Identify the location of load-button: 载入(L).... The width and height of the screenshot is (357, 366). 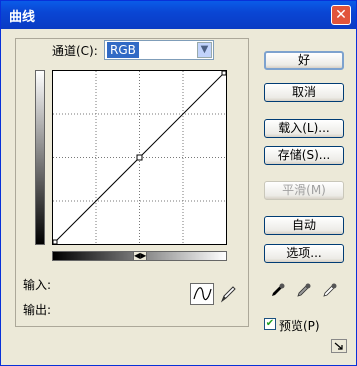
(304, 128).